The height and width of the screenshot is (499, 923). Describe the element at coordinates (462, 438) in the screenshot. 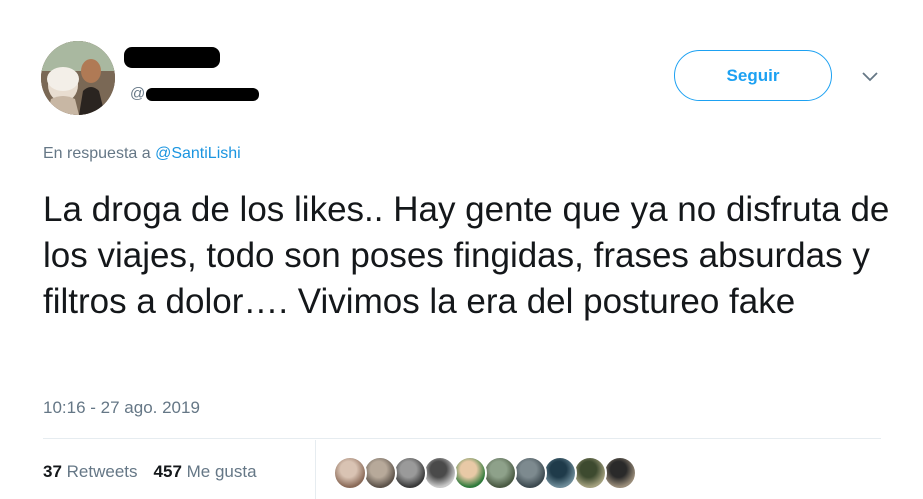

I see `stats-divider` at that location.